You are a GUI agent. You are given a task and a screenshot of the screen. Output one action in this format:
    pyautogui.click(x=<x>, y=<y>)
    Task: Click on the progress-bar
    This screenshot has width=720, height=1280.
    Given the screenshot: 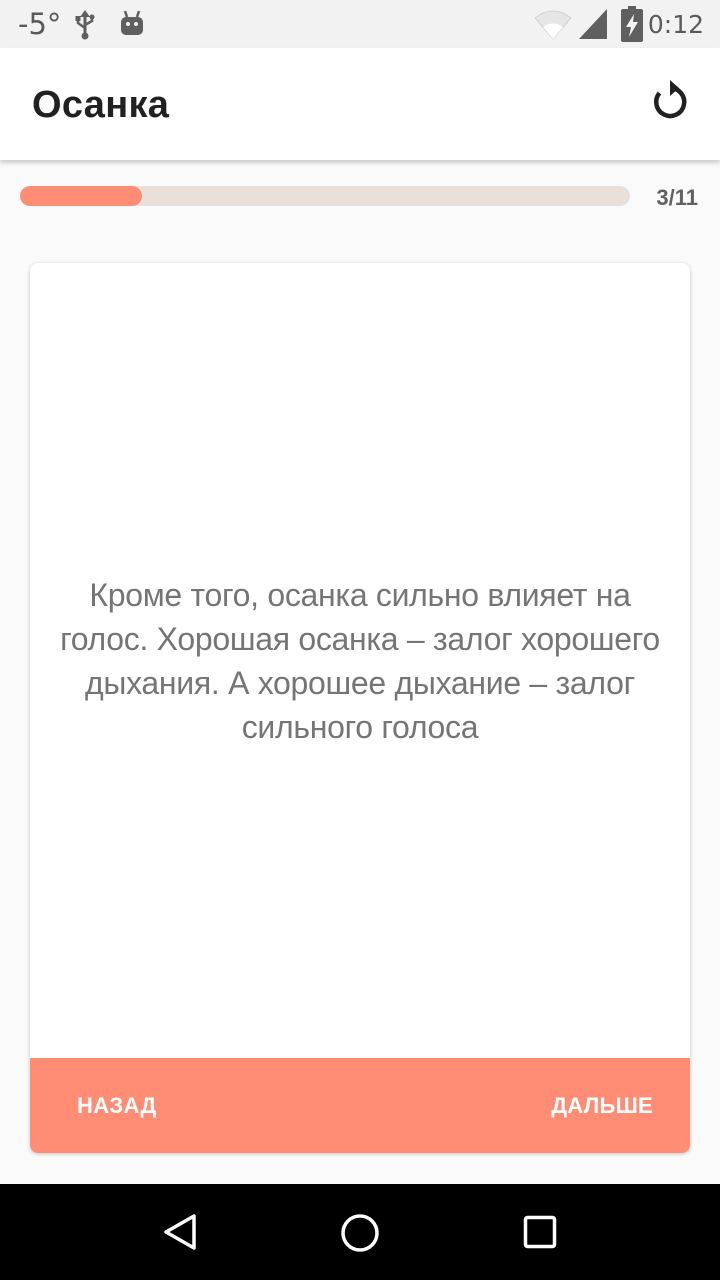 What is the action you would take?
    pyautogui.click(x=325, y=196)
    